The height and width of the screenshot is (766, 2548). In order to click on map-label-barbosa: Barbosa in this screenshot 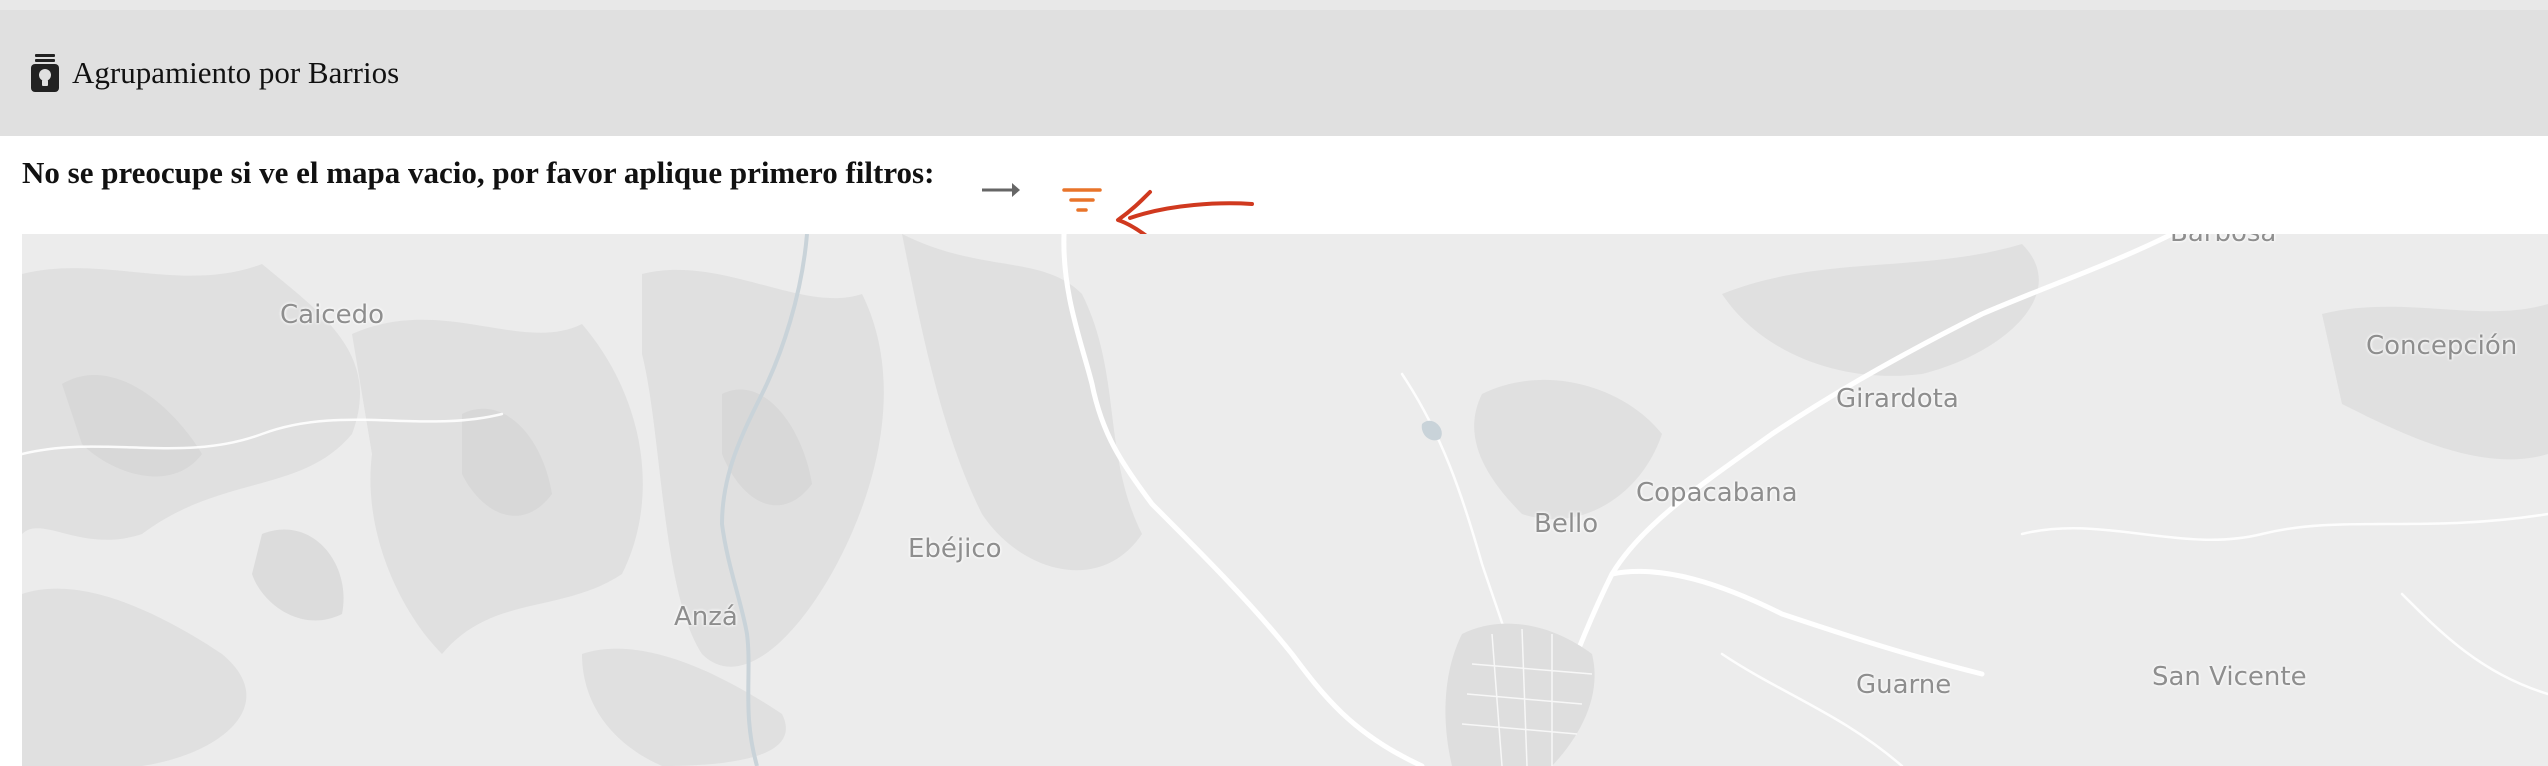, I will do `click(2223, 241)`.